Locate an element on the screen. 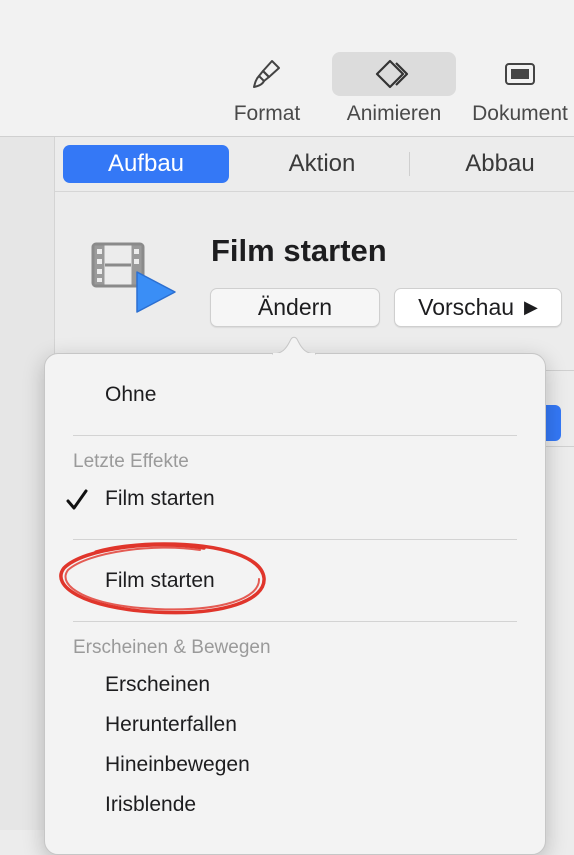 Image resolution: width=574 pixels, height=855 pixels. tab-build-out: Abbau is located at coordinates (495, 164).